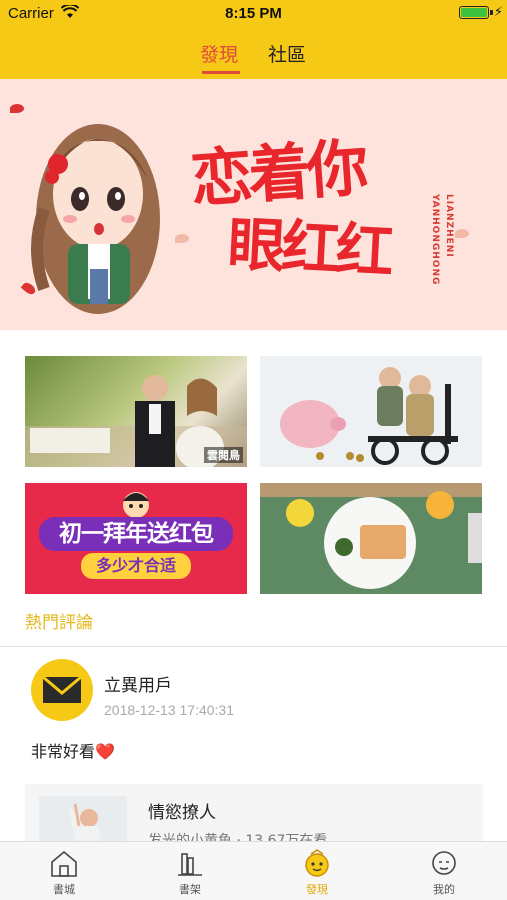 The height and width of the screenshot is (900, 507). Describe the element at coordinates (95, 219) in the screenshot. I see `anime-girl-illustration` at that location.